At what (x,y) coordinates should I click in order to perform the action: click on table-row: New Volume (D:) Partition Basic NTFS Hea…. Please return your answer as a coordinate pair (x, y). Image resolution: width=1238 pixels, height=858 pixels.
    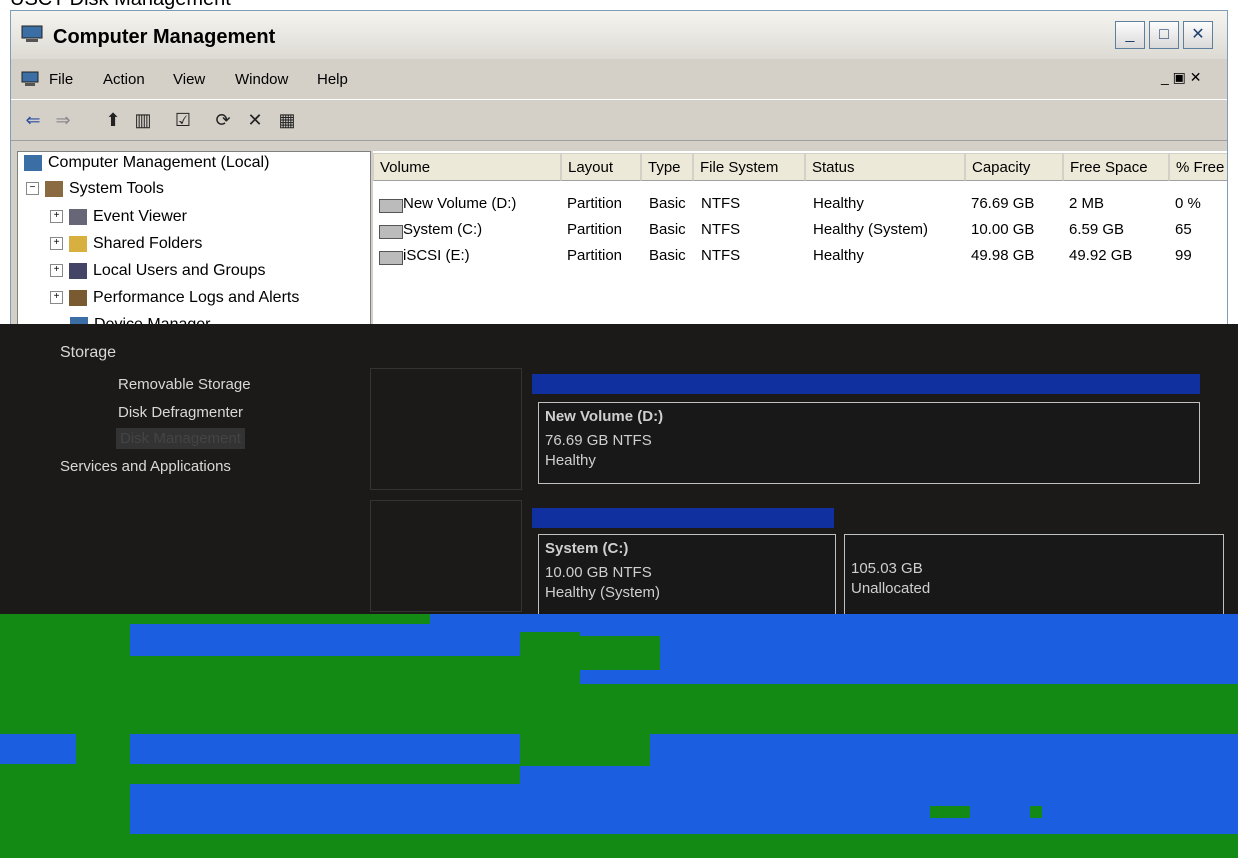
    Looking at the image, I should click on (800, 207).